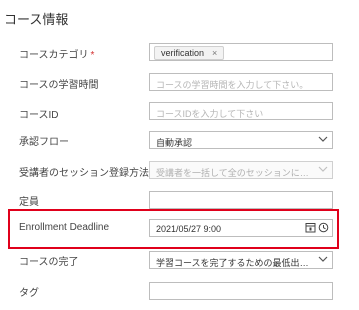 The width and height of the screenshot is (359, 310). I want to click on session-registration-label: 受講者のセッション登録方法, so click(84, 173).